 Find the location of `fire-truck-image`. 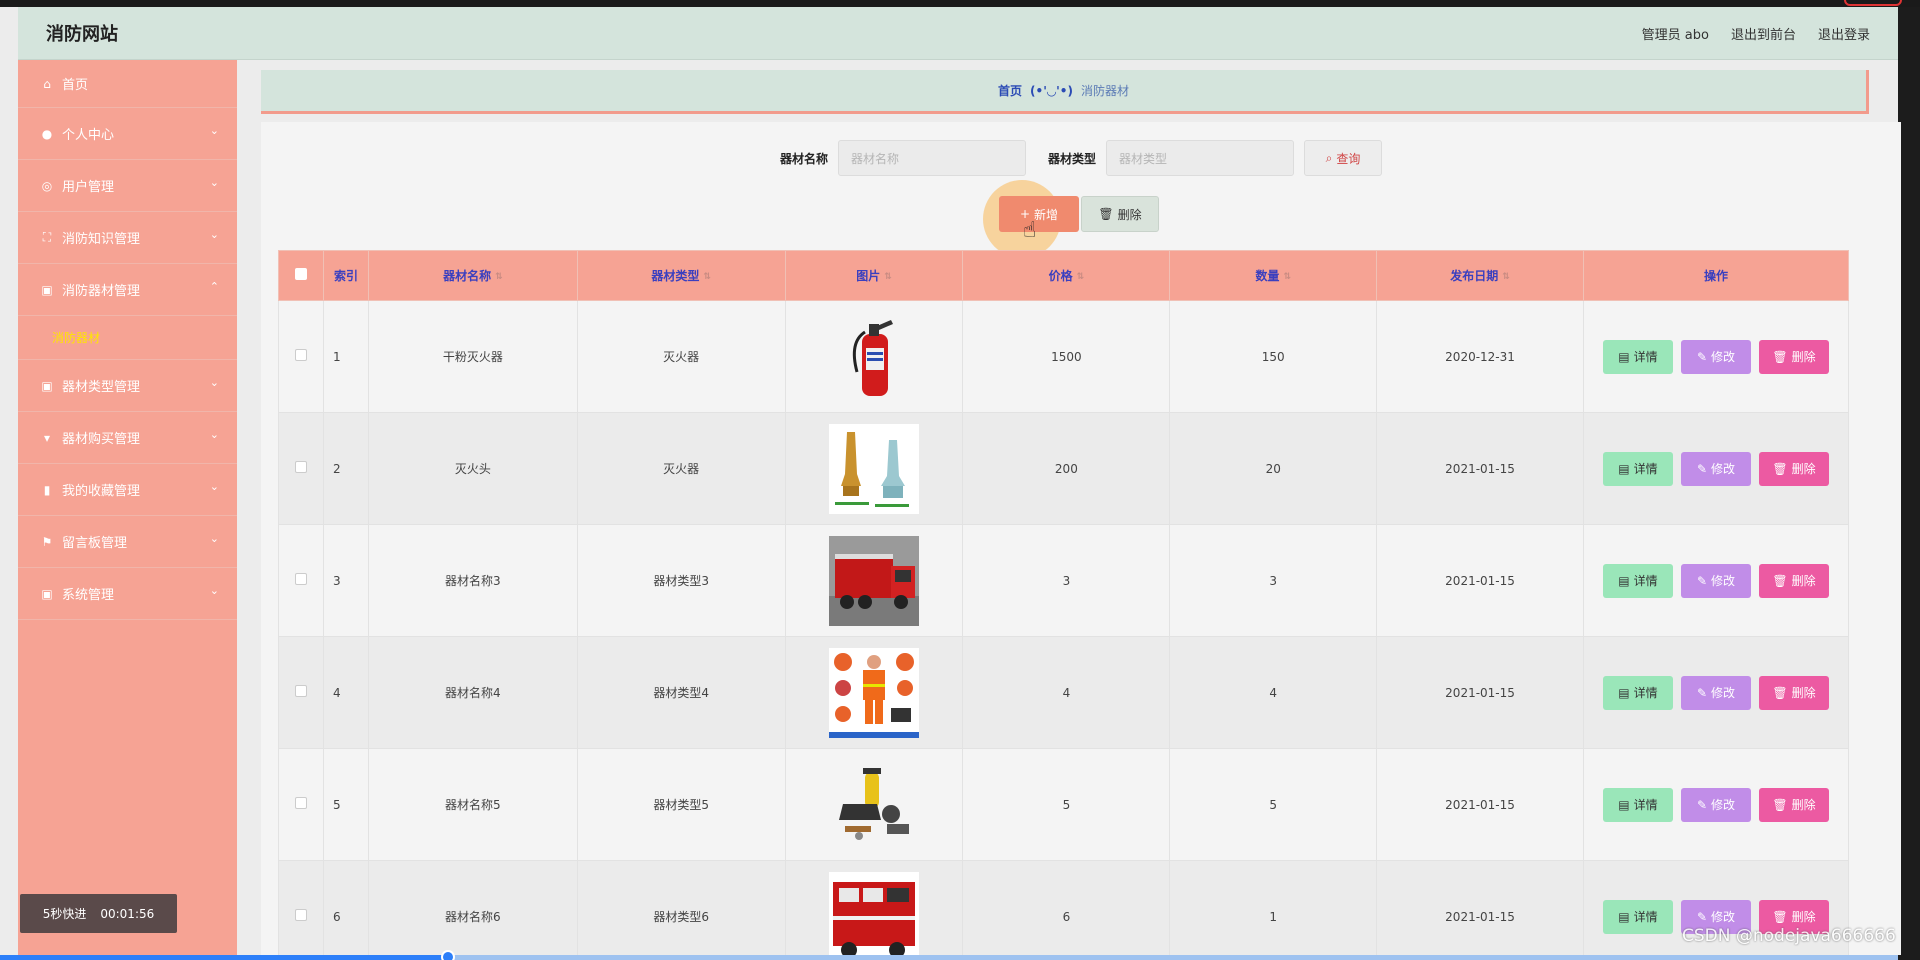

fire-truck-image is located at coordinates (874, 580).